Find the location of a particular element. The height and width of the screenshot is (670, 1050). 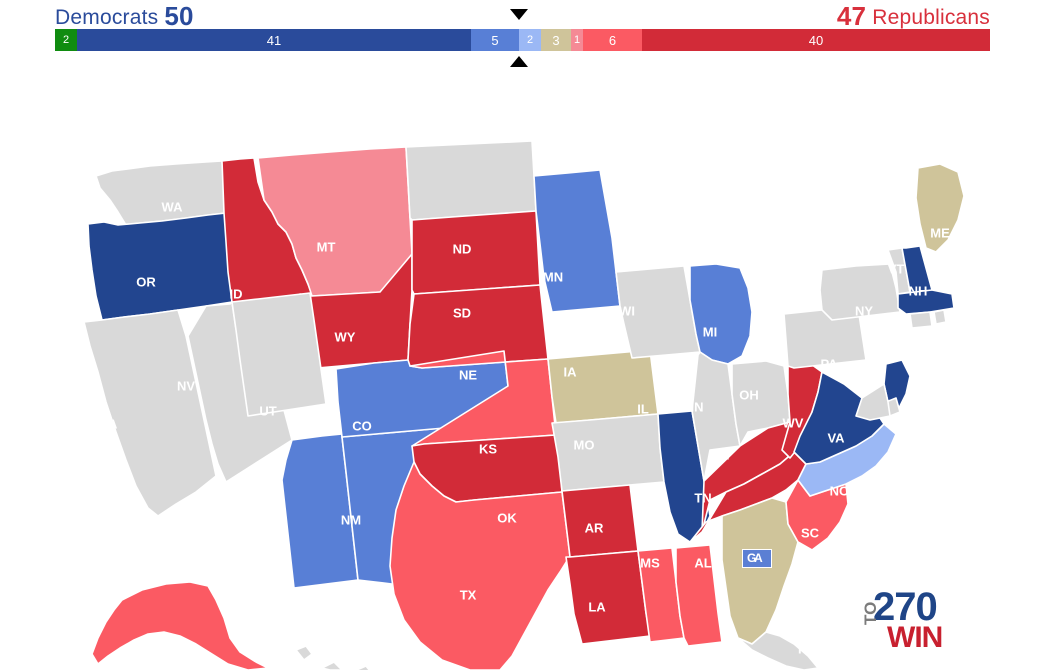

state-ak is located at coordinates (180, 625).